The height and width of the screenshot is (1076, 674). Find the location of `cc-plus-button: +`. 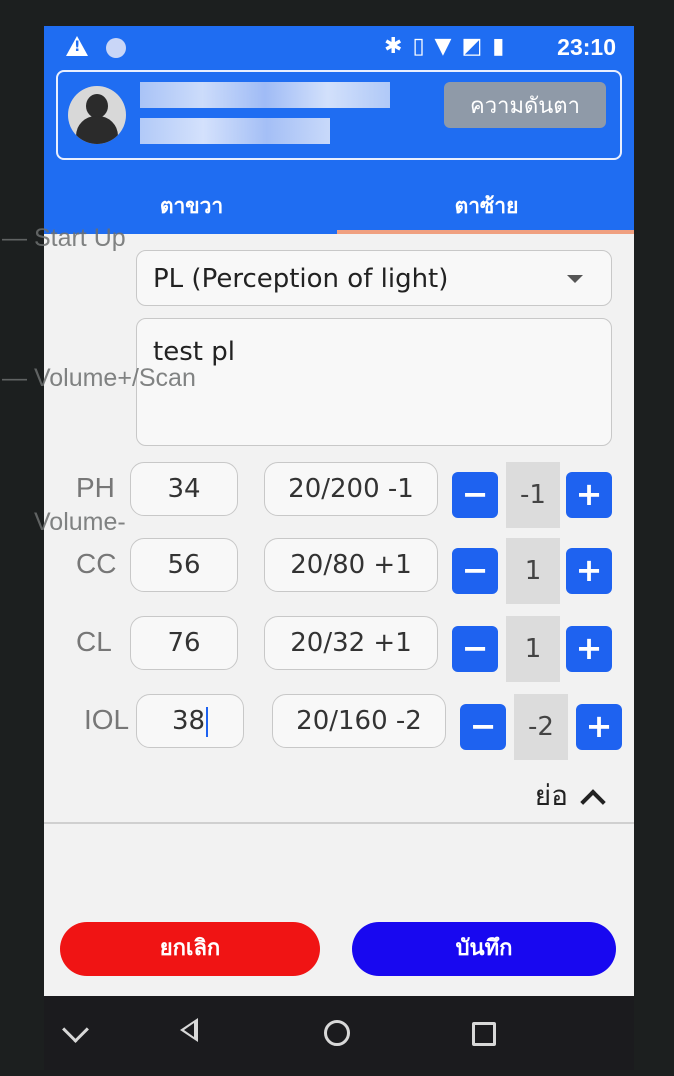

cc-plus-button: + is located at coordinates (589, 571).